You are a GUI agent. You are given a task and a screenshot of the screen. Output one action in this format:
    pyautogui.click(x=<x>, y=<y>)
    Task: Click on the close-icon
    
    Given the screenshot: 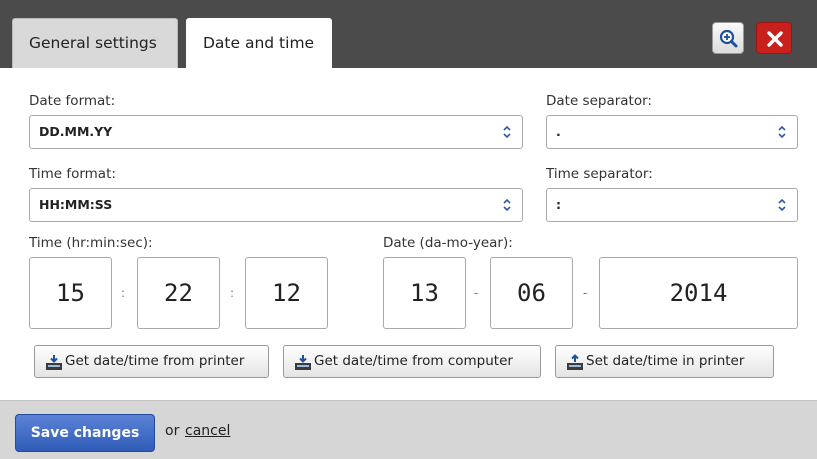 What is the action you would take?
    pyautogui.click(x=775, y=39)
    